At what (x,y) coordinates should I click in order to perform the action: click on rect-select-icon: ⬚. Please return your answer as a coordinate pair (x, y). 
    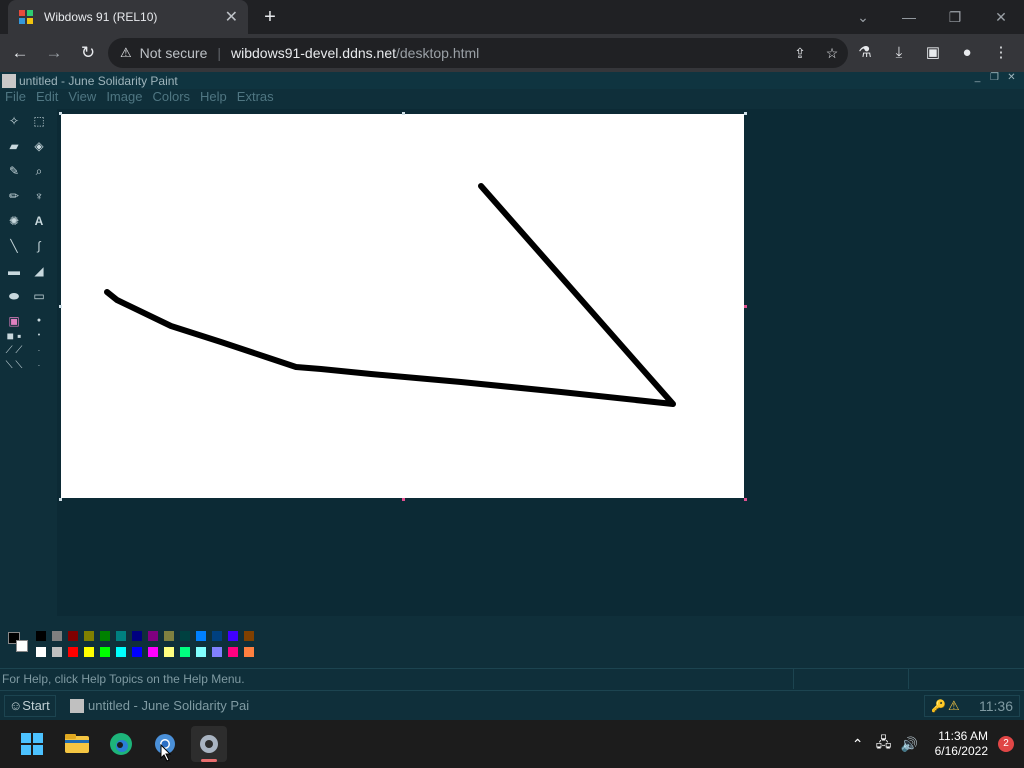
    Looking at the image, I should click on (39, 121).